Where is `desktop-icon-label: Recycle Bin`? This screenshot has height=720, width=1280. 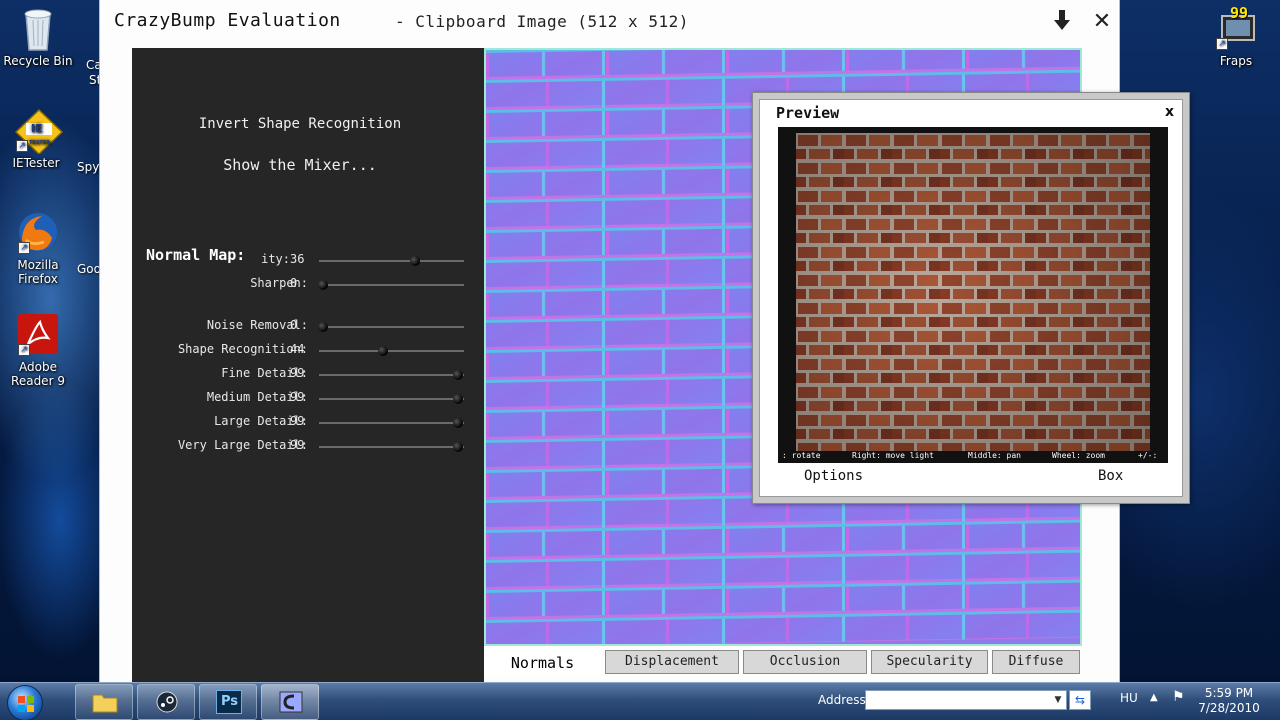 desktop-icon-label: Recycle Bin is located at coordinates (38, 61).